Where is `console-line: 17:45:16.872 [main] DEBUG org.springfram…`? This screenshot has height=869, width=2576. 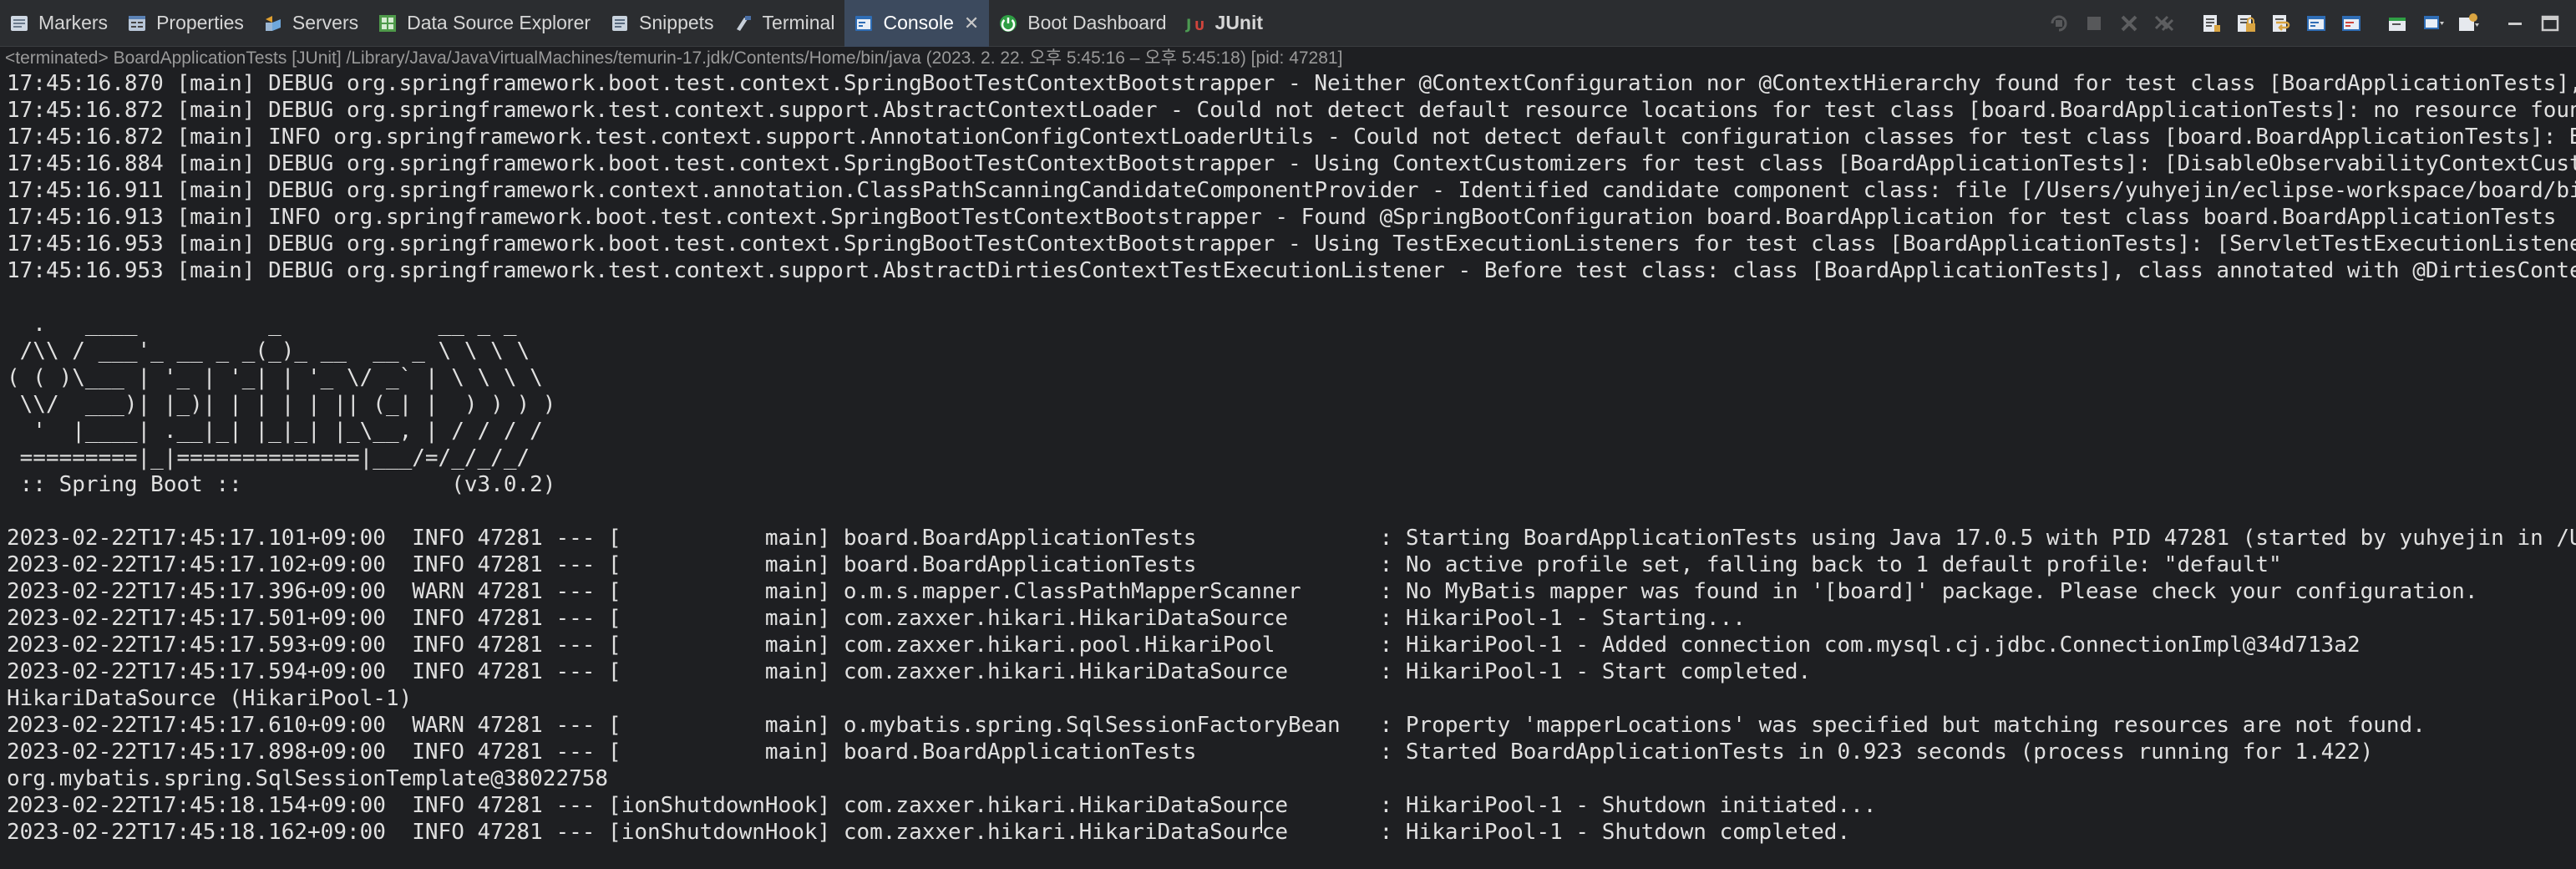 console-line: 17:45:16.872 [main] DEBUG org.springfram… is located at coordinates (1291, 110).